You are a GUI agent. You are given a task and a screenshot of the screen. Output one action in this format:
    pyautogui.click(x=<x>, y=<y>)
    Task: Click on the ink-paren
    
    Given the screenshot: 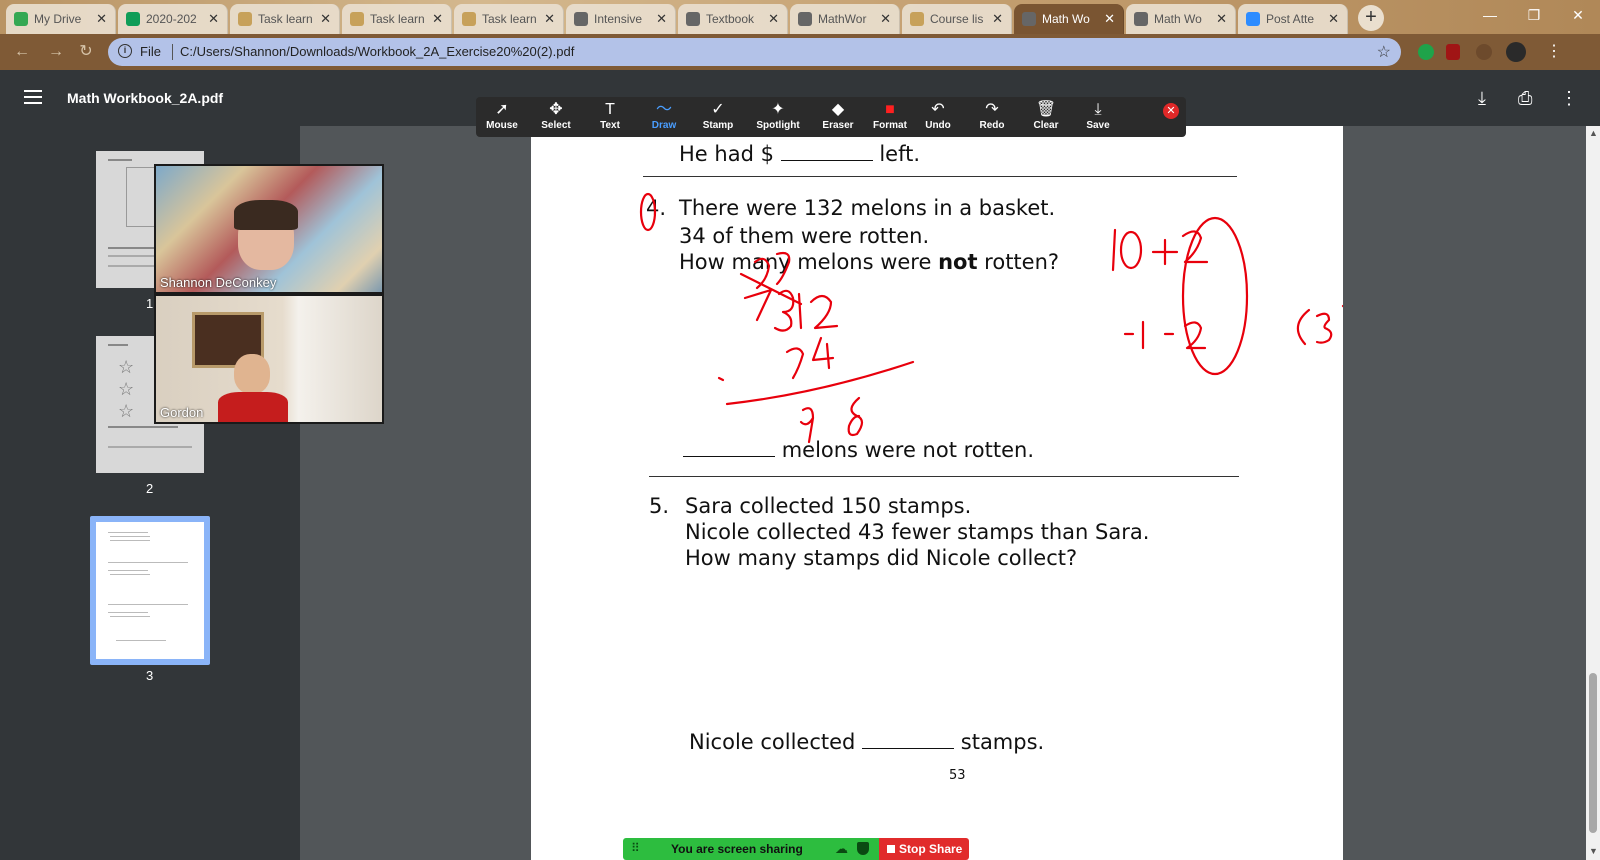 What is the action you would take?
    pyautogui.click(x=1303, y=327)
    